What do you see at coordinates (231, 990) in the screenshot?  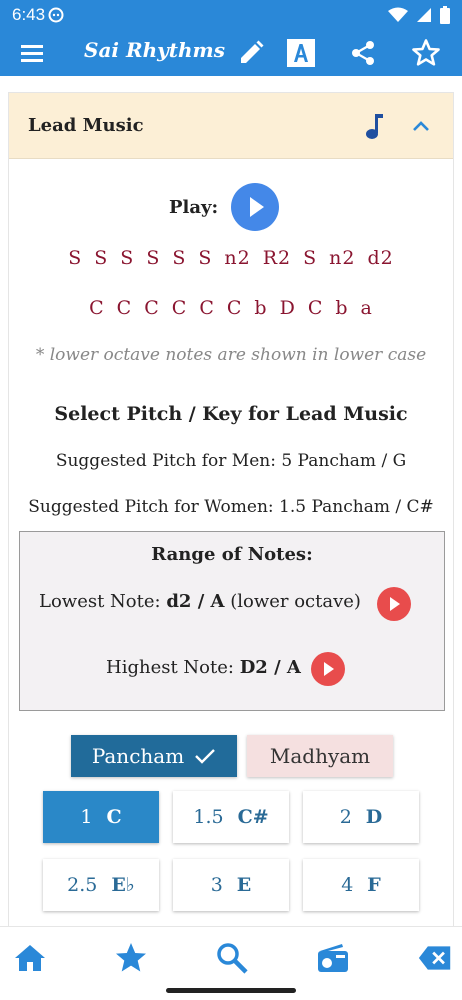 I see `home-indicator` at bounding box center [231, 990].